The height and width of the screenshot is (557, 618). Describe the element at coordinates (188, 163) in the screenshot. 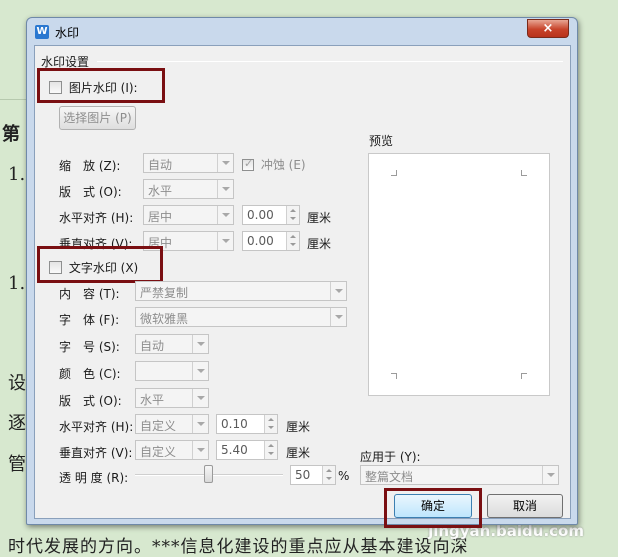

I see `scale-select: 自动` at that location.